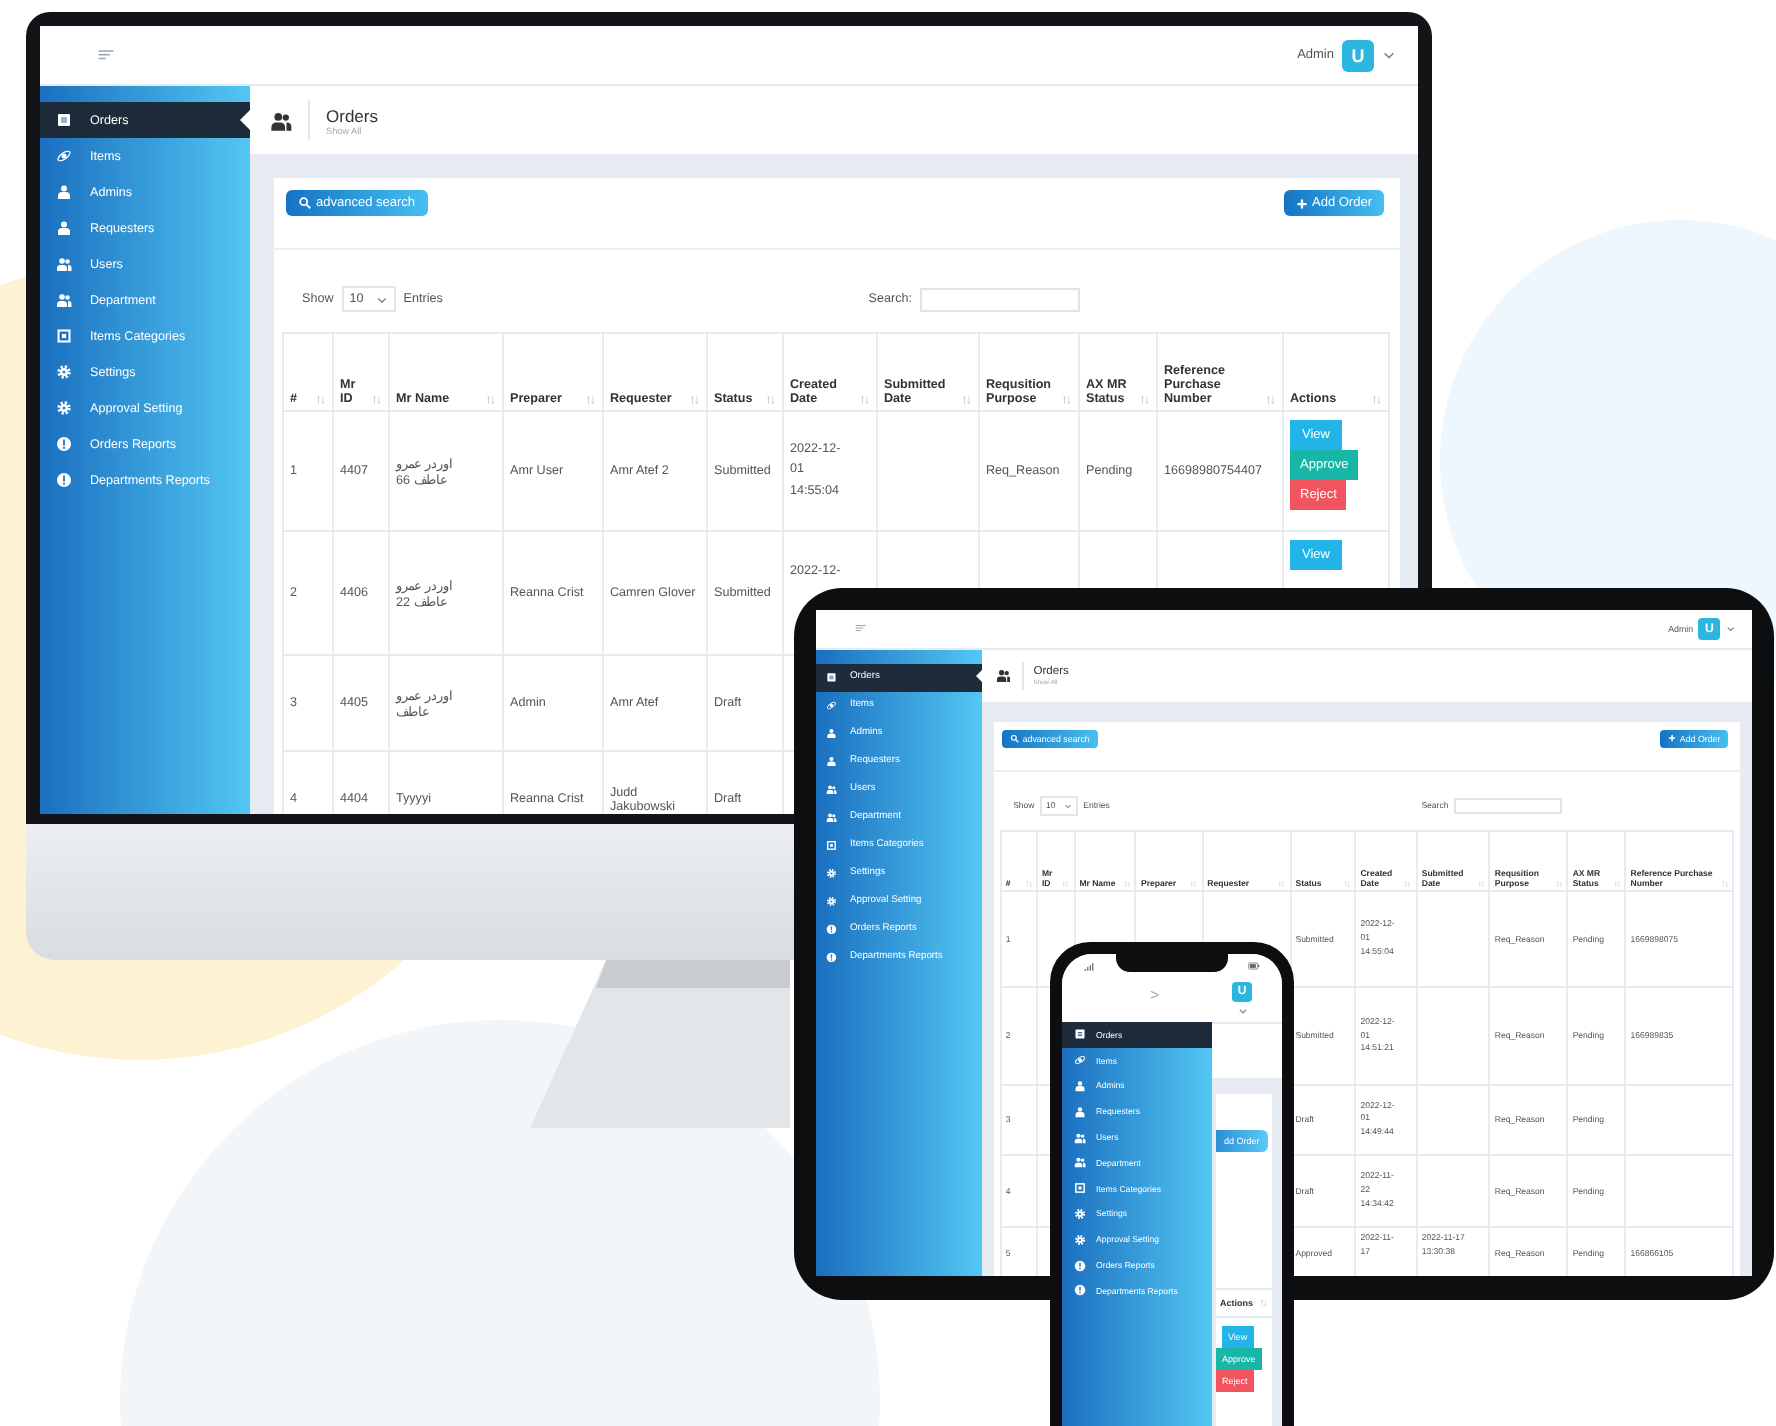 This screenshot has height=1426, width=1776. What do you see at coordinates (305, 203) in the screenshot?
I see `search-icon` at bounding box center [305, 203].